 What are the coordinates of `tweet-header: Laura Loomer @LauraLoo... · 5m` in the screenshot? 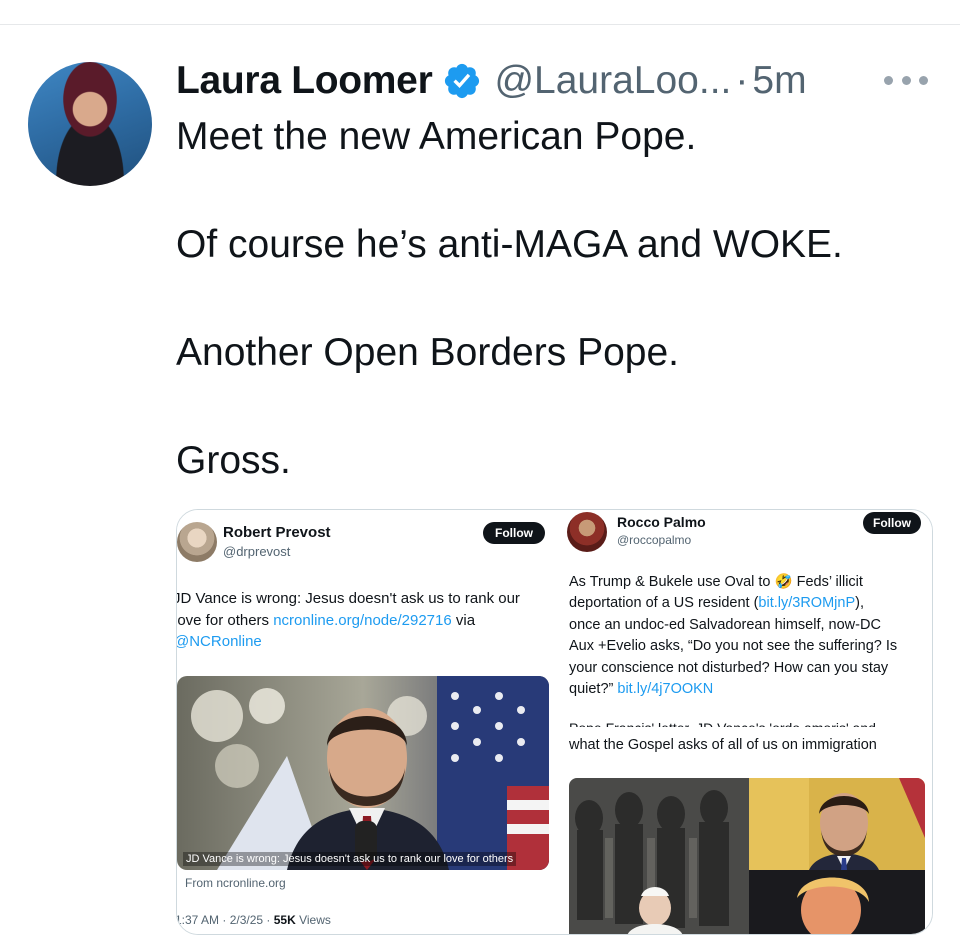 It's located at (491, 81).